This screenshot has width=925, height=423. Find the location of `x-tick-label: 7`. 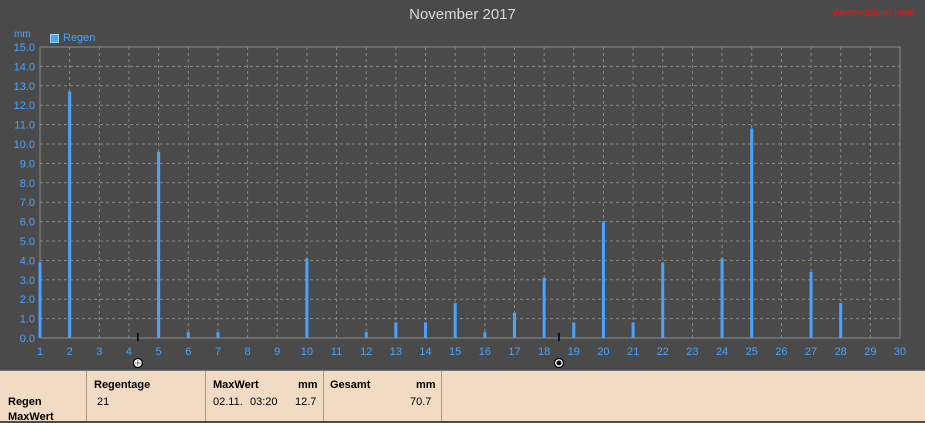

x-tick-label: 7 is located at coordinates (218, 352).